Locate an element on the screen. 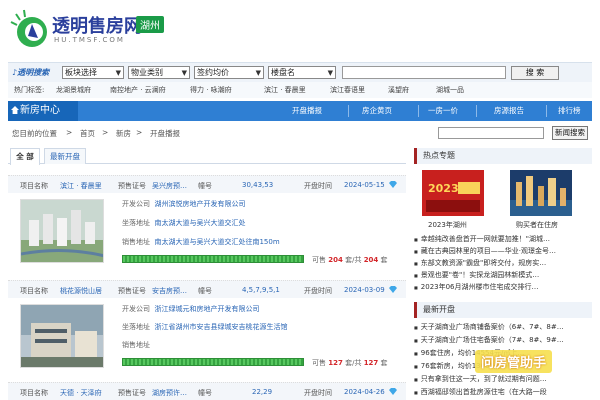 The image size is (600, 400). search-type-select: 楼盘名 ▼ is located at coordinates (302, 72).